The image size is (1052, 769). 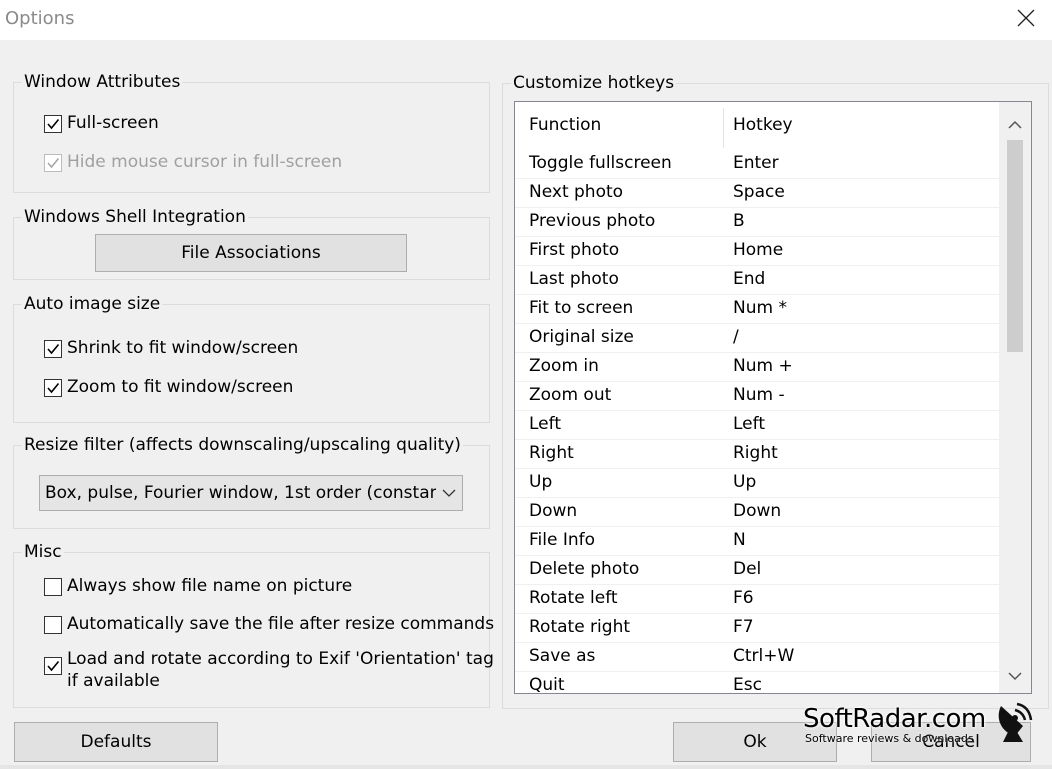 I want to click on scrollbar-thumb, so click(x=1015, y=246).